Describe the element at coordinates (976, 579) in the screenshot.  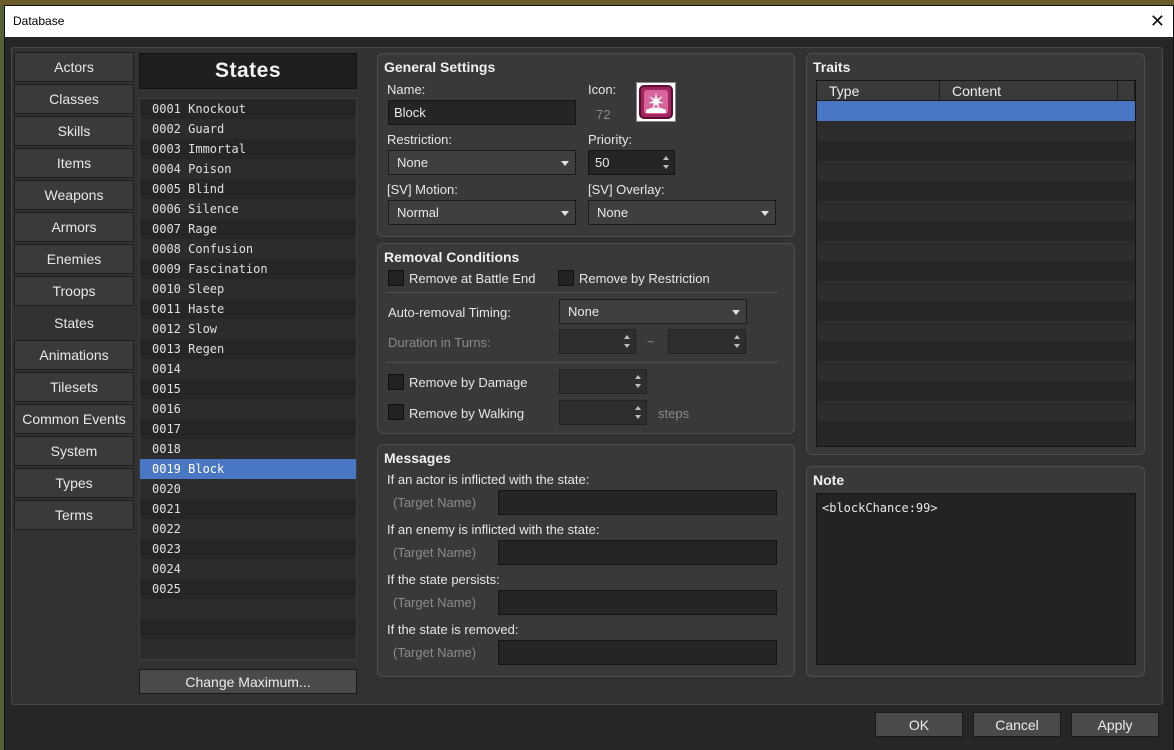
I see `note-textarea: <blockChance:99>` at that location.